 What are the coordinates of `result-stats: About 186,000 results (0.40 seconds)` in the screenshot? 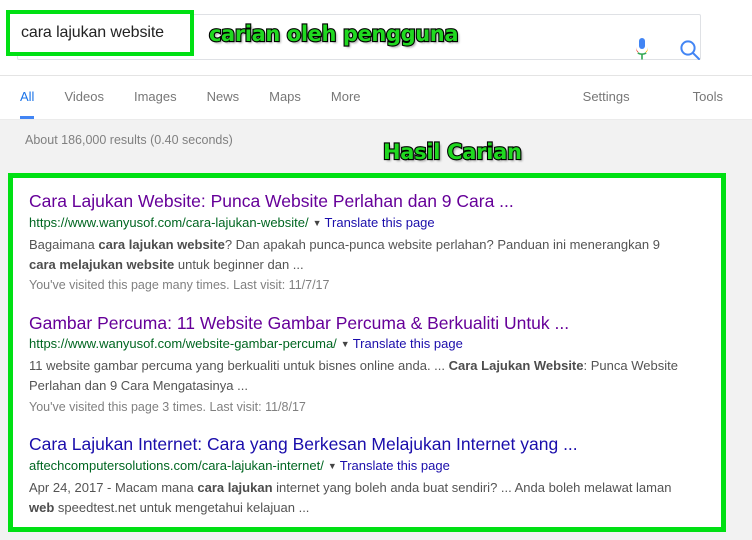 It's located at (129, 140).